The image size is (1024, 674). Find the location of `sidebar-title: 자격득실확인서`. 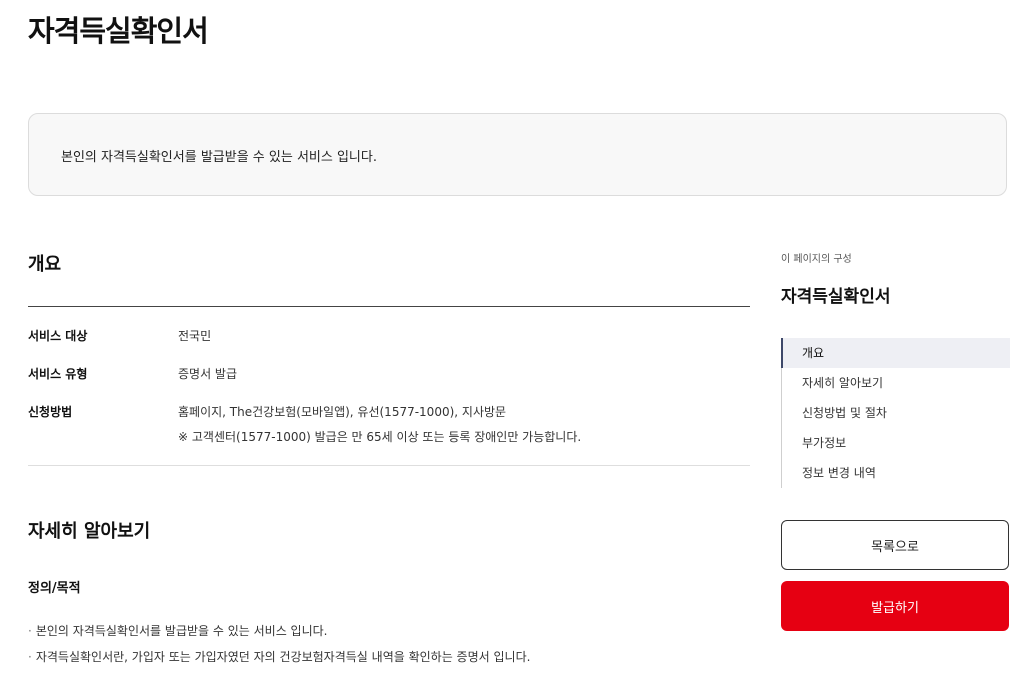

sidebar-title: 자격득실확인서 is located at coordinates (836, 297).